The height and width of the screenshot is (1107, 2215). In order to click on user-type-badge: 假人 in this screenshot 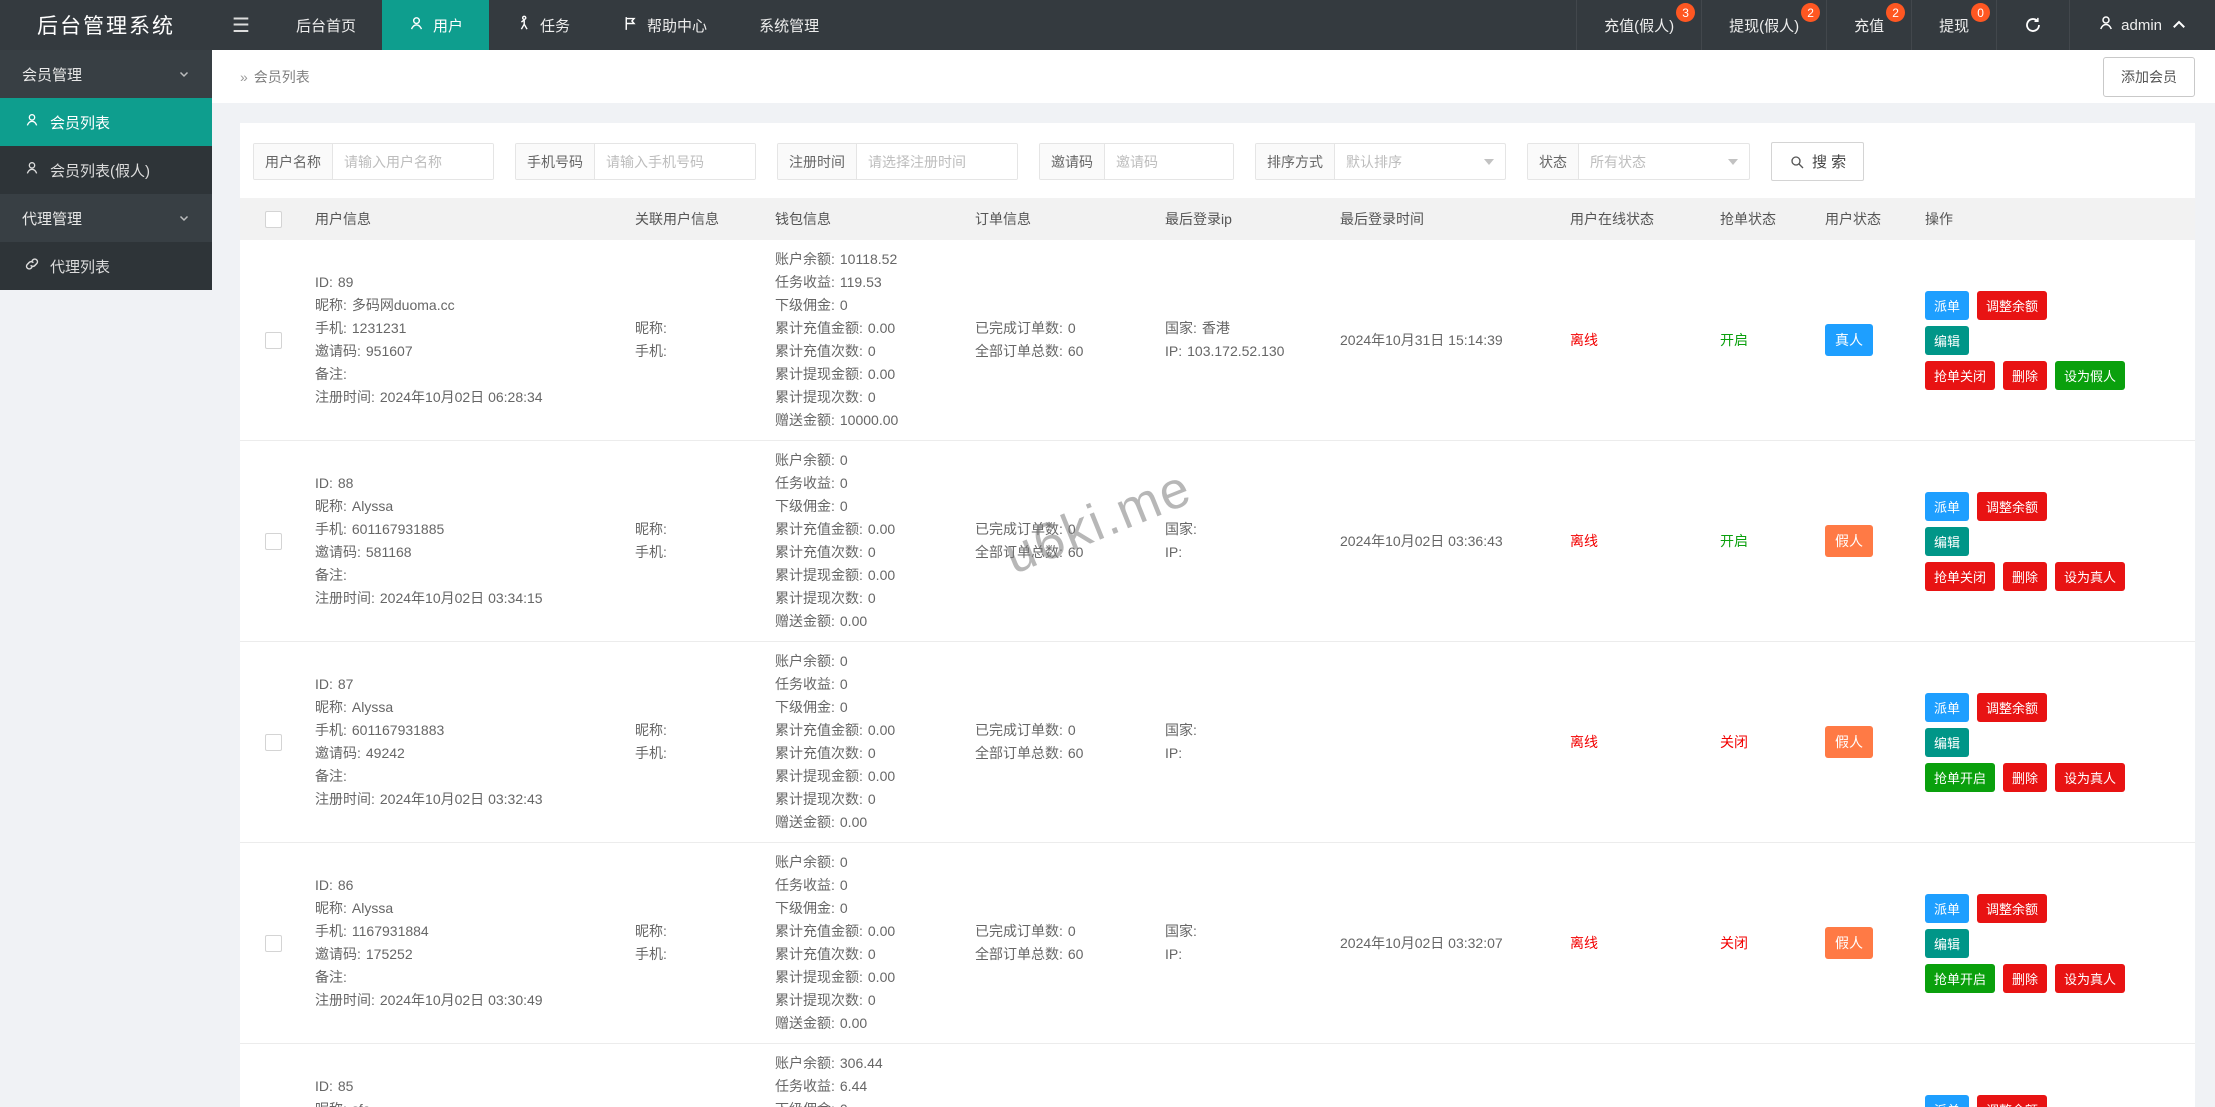, I will do `click(1860, 943)`.